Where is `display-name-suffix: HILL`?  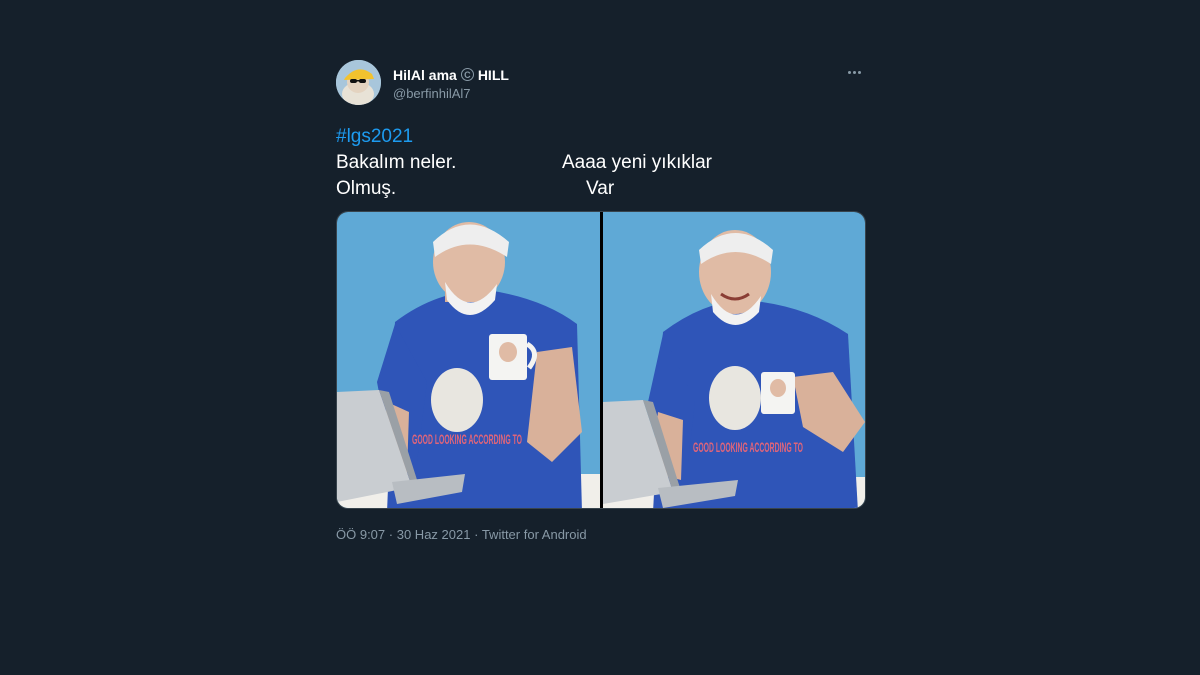 display-name-suffix: HILL is located at coordinates (493, 74).